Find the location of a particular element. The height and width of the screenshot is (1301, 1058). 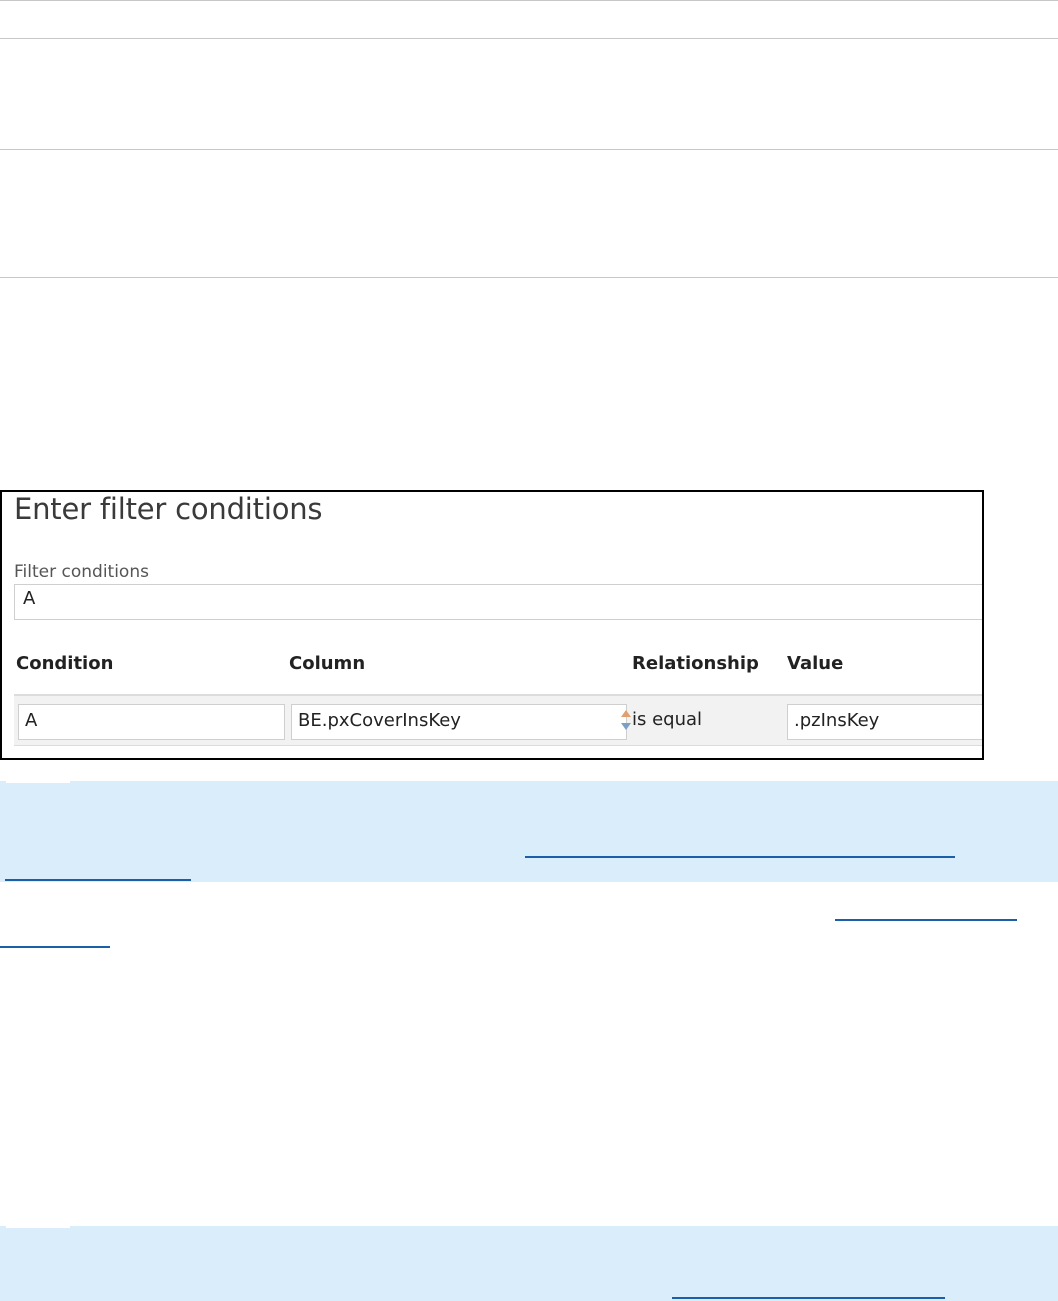

panel-title: Enter filter conditions is located at coordinates (168, 509).